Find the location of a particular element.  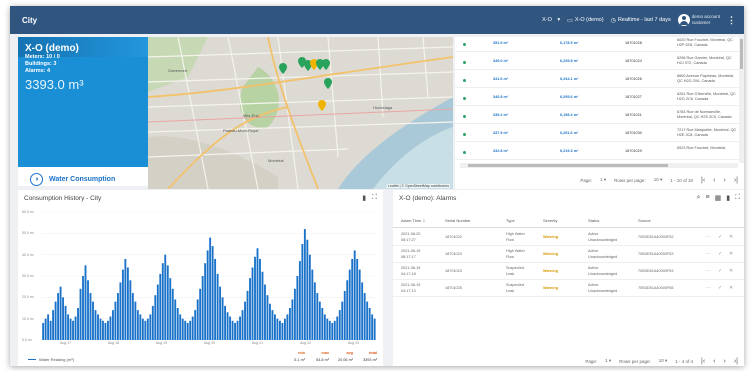

col-type: Type is located at coordinates (510, 220).